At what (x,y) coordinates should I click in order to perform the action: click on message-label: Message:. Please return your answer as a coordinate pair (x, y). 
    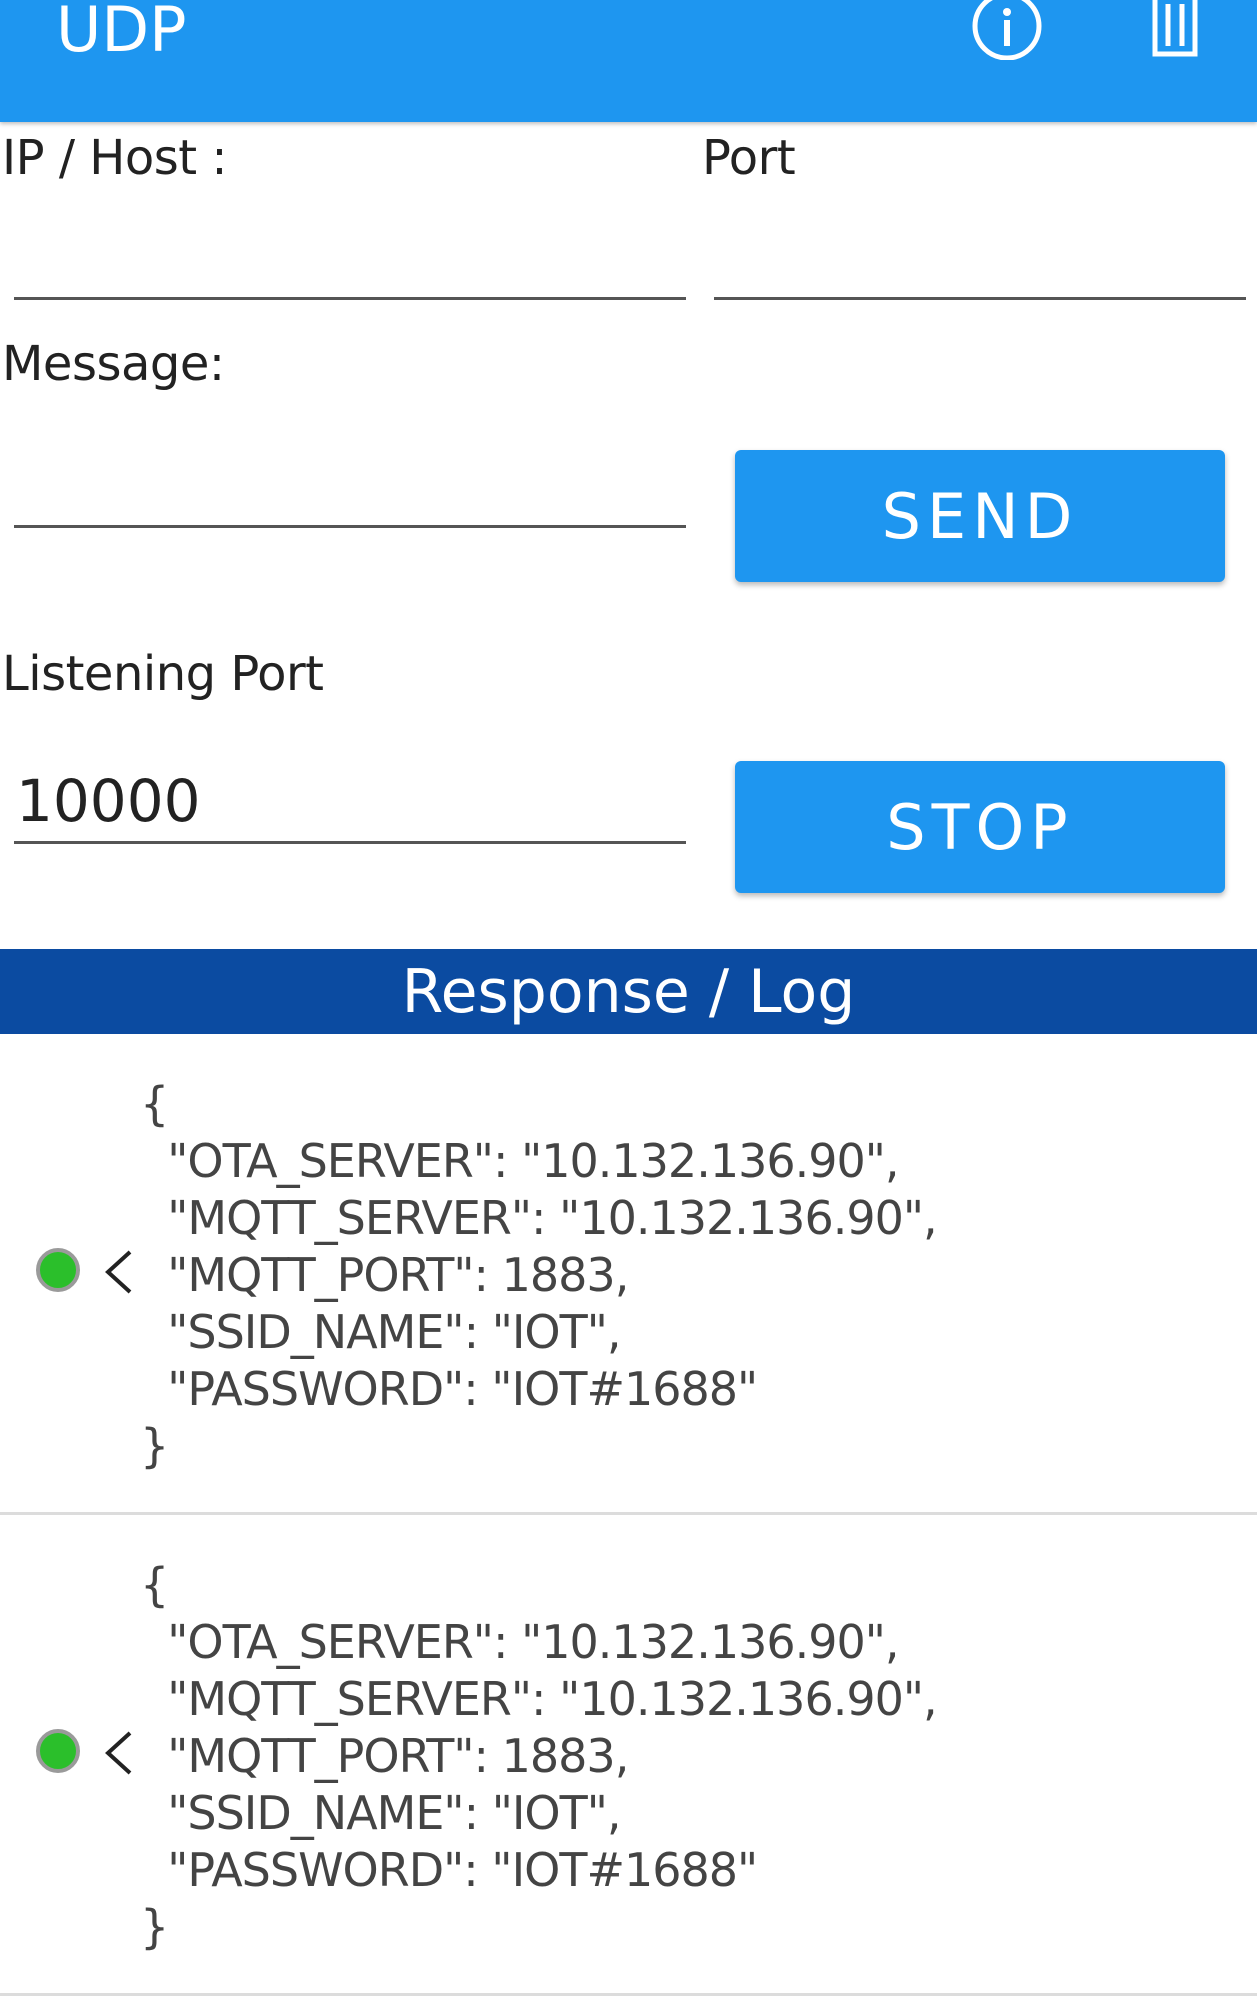
    Looking at the image, I should click on (113, 364).